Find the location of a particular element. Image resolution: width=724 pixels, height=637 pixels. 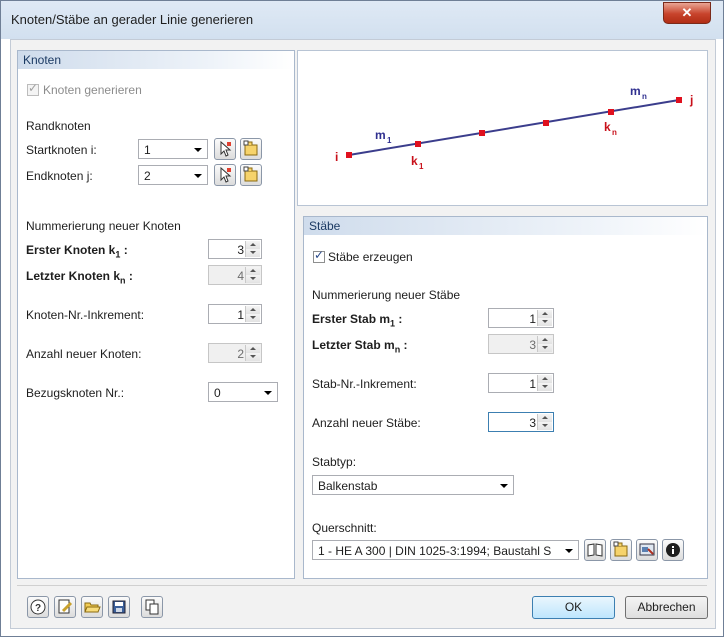

pick-start-node-button is located at coordinates (225, 149).